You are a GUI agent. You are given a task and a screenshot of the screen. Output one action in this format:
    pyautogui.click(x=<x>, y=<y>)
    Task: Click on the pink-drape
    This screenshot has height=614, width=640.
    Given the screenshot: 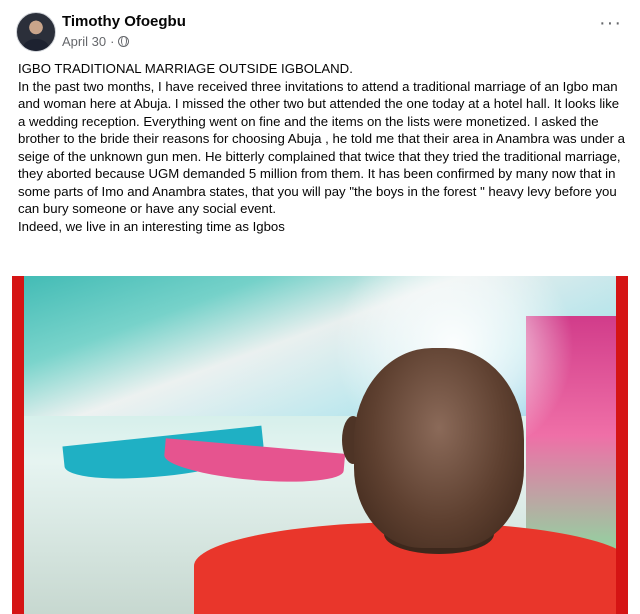 What is the action you would take?
    pyautogui.click(x=254, y=463)
    